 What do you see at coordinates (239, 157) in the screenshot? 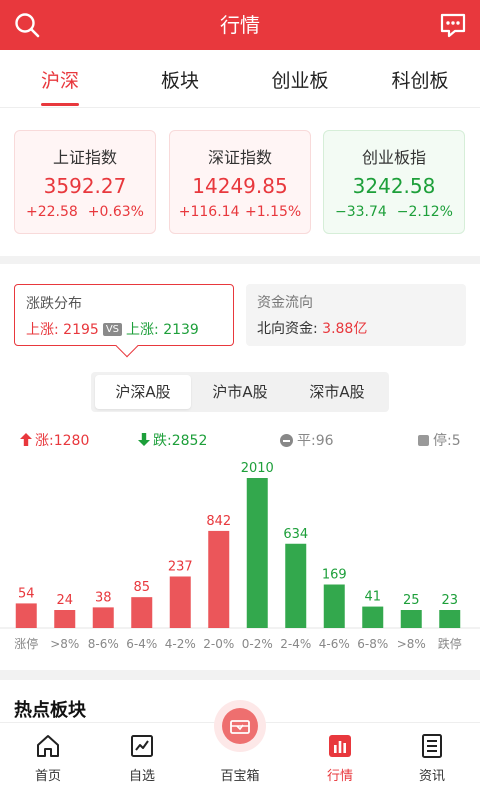
I see `index-name: 深证指数` at bounding box center [239, 157].